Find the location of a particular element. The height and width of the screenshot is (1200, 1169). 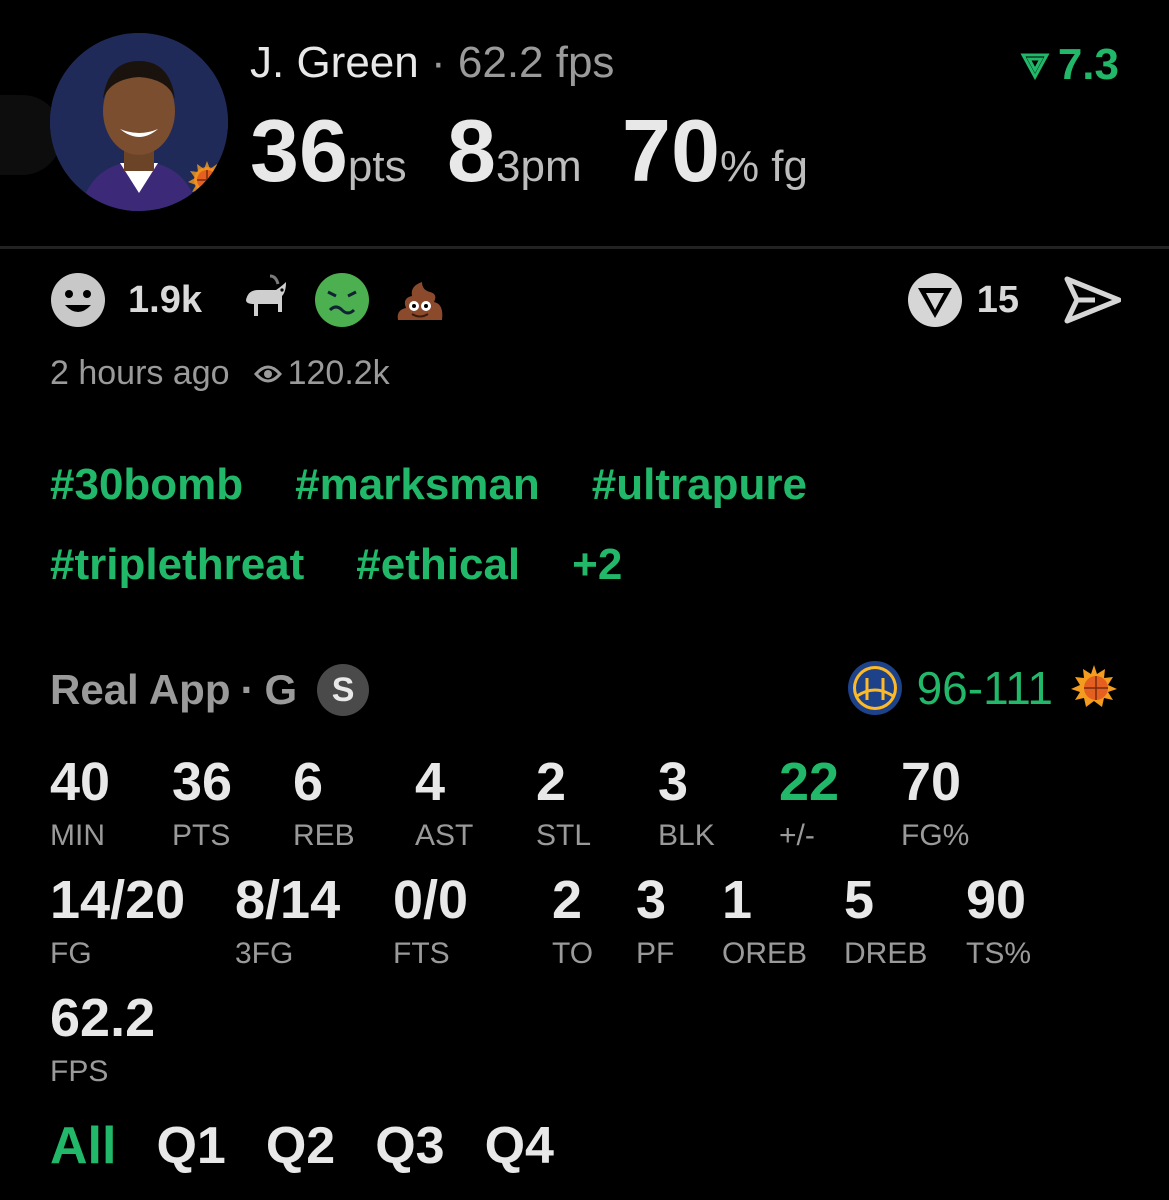

stat-label: PF is located at coordinates (655, 953).